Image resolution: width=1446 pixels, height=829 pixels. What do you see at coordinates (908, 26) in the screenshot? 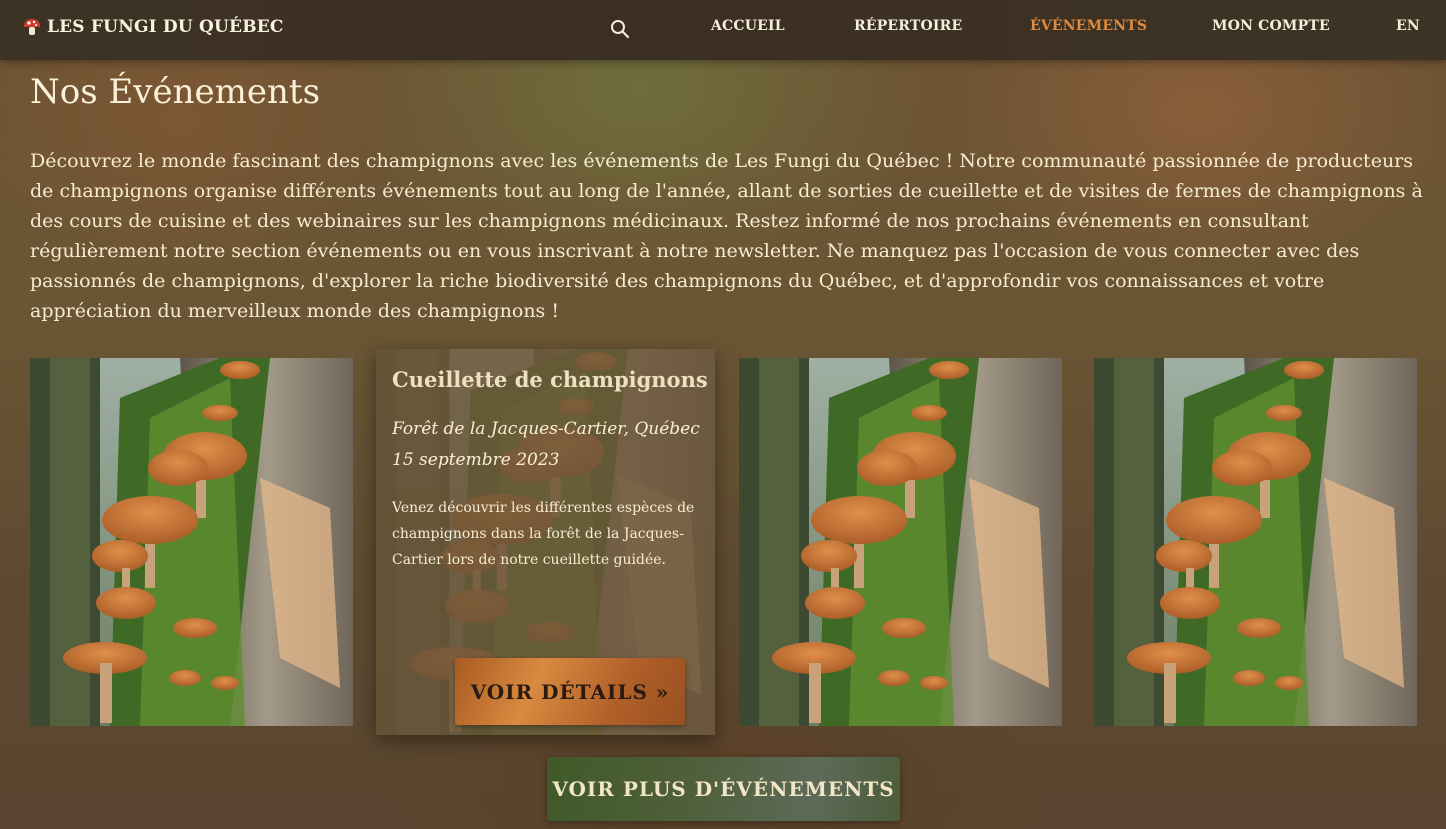
I see `nav-link-repertoire: RÉPERTOIRE` at bounding box center [908, 26].